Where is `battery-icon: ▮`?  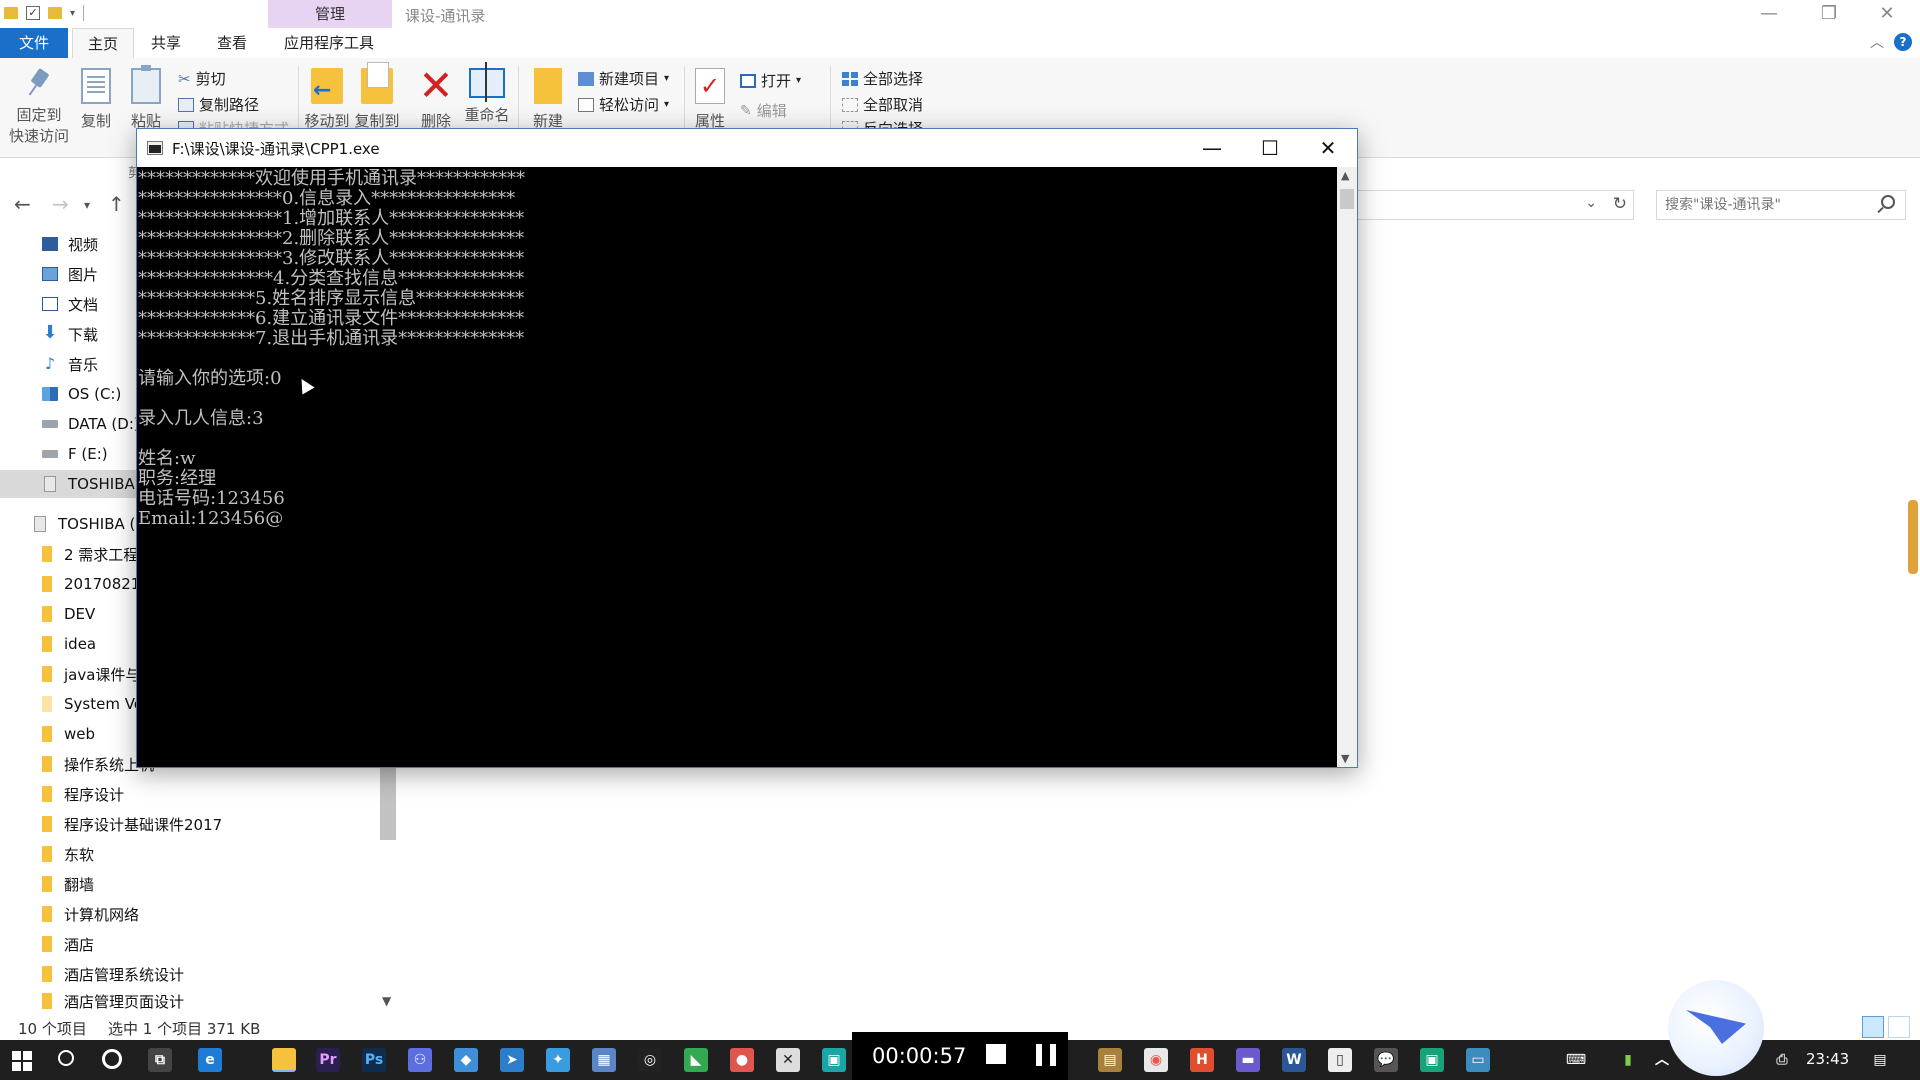 battery-icon: ▮ is located at coordinates (1628, 1060).